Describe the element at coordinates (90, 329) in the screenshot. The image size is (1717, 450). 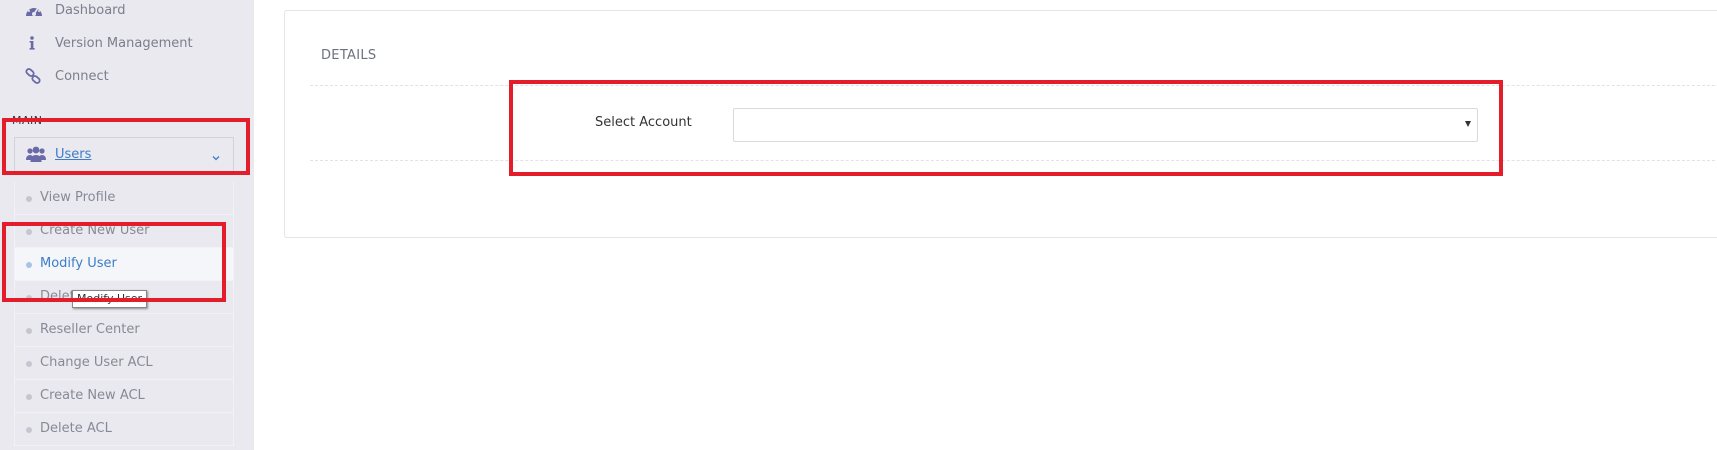
I see `sidebar-subitem-label: Reseller Center` at that location.